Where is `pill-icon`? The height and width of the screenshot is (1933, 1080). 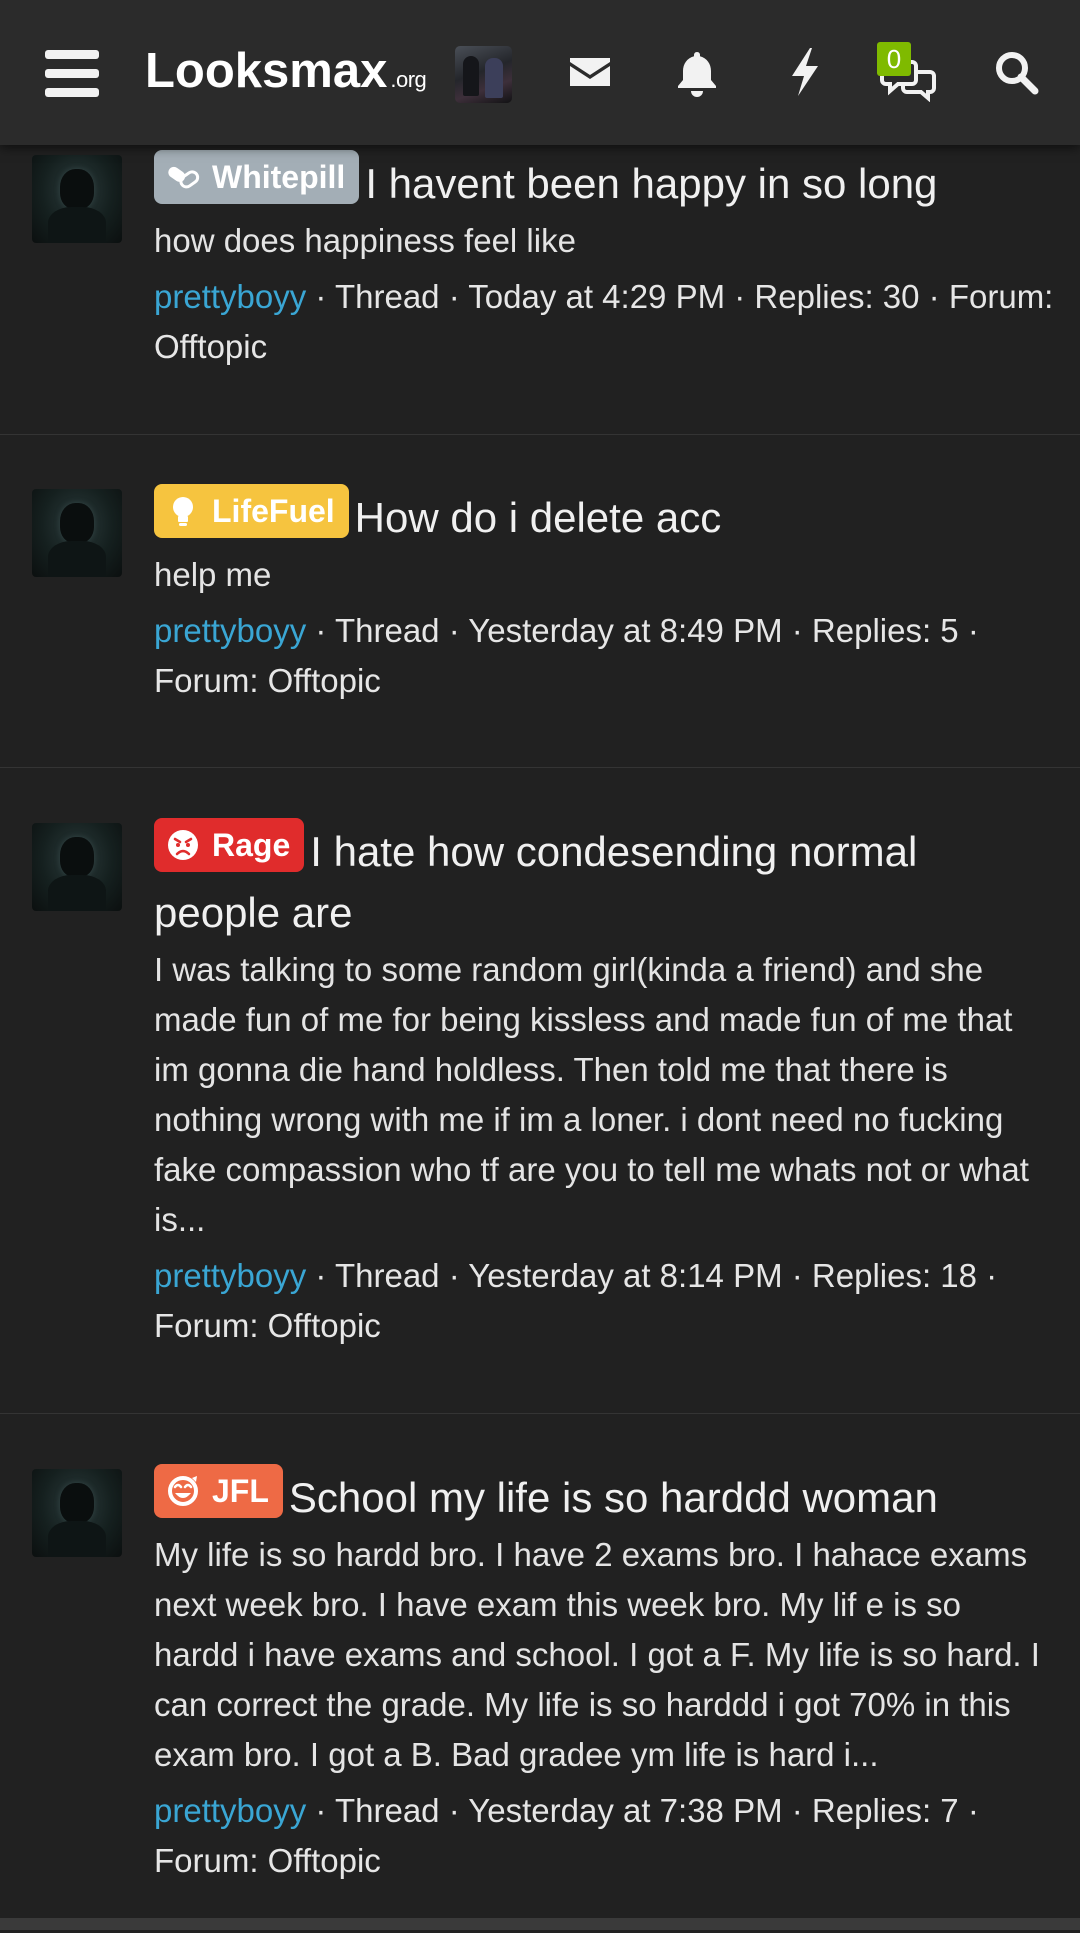 pill-icon is located at coordinates (184, 177).